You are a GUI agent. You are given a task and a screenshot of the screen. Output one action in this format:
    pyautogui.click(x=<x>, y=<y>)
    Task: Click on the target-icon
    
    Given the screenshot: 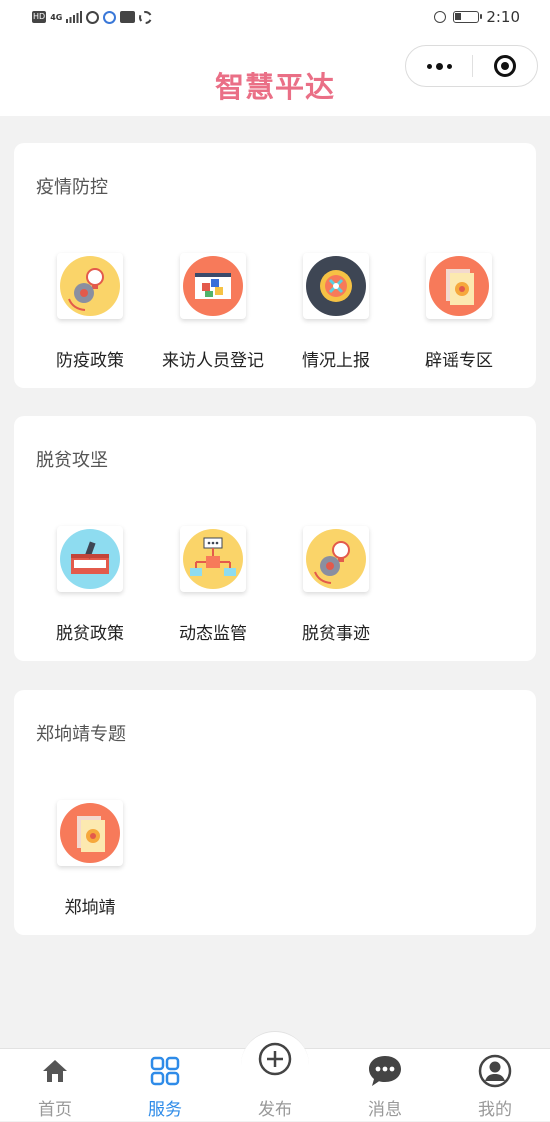 What is the action you would take?
    pyautogui.click(x=505, y=66)
    